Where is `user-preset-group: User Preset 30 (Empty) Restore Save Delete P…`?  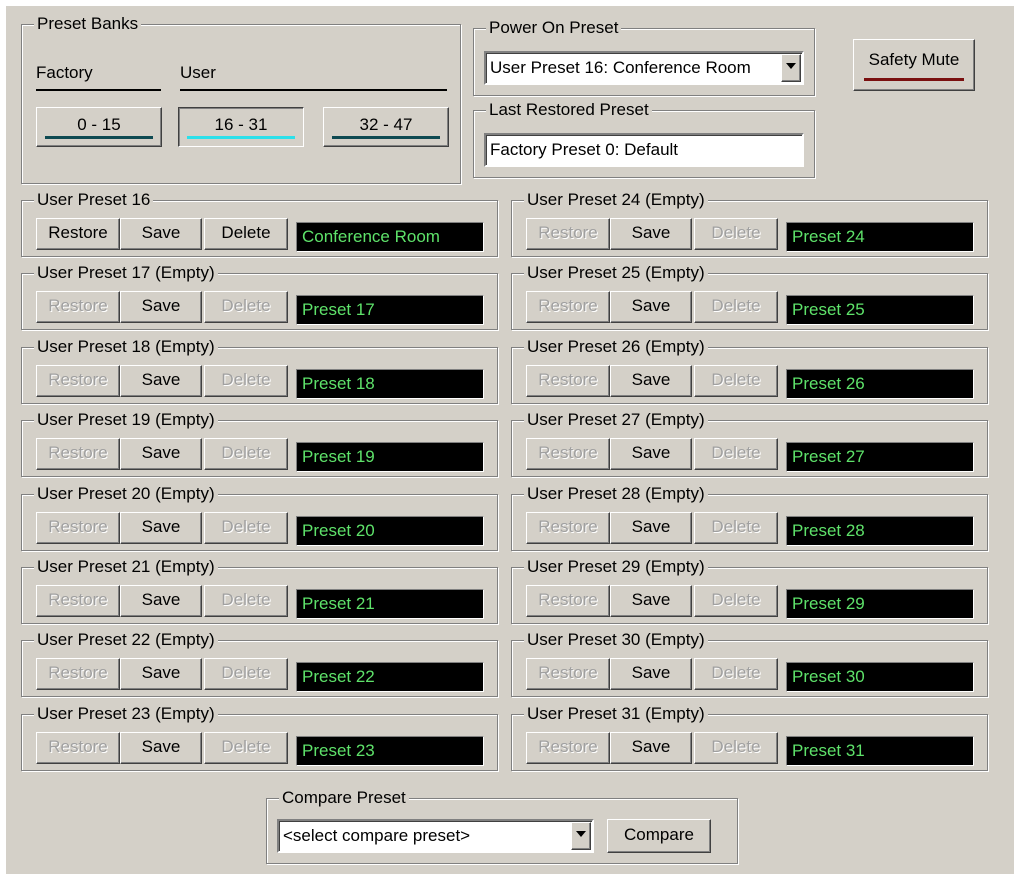 user-preset-group: User Preset 30 (Empty) Restore Save Delete P… is located at coordinates (749, 663).